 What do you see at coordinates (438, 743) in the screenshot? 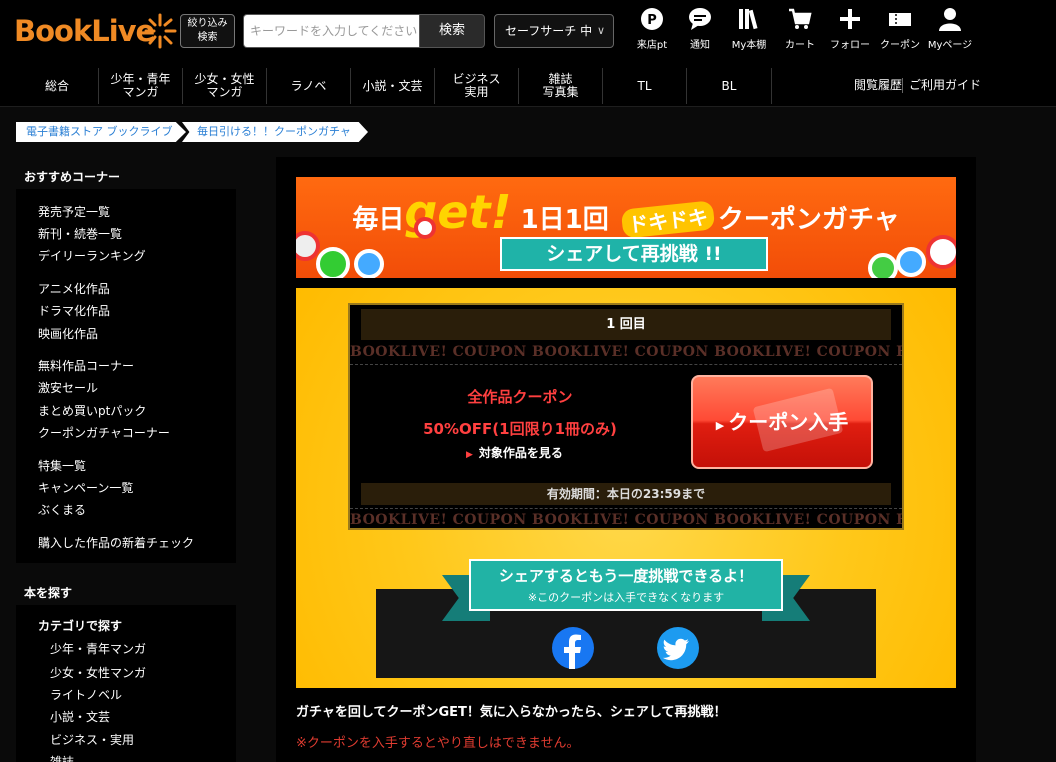
I see `gacha-warning: ※クーポンを入手するとやり直しはできません。` at bounding box center [438, 743].